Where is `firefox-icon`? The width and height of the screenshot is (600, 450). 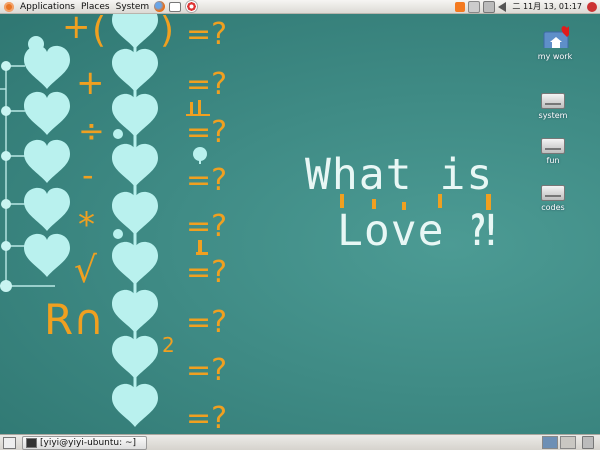 firefox-icon is located at coordinates (160, 6).